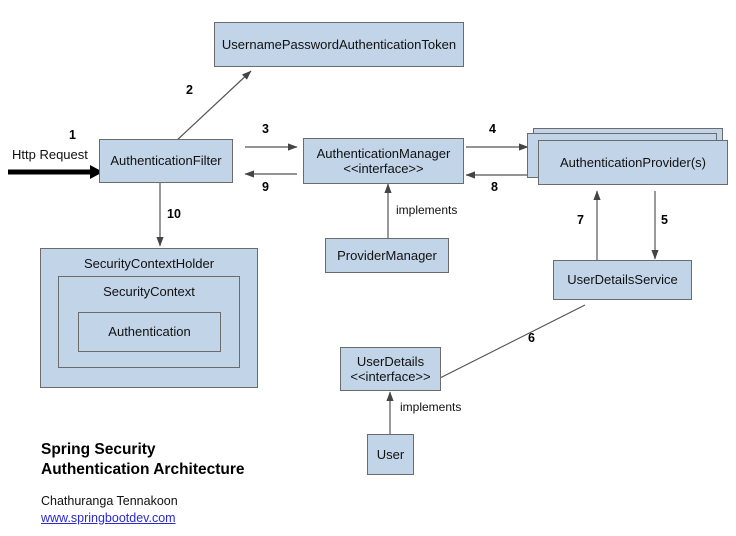 The width and height of the screenshot is (736, 536). What do you see at coordinates (494, 187) in the screenshot?
I see `label-step-8: 8` at bounding box center [494, 187].